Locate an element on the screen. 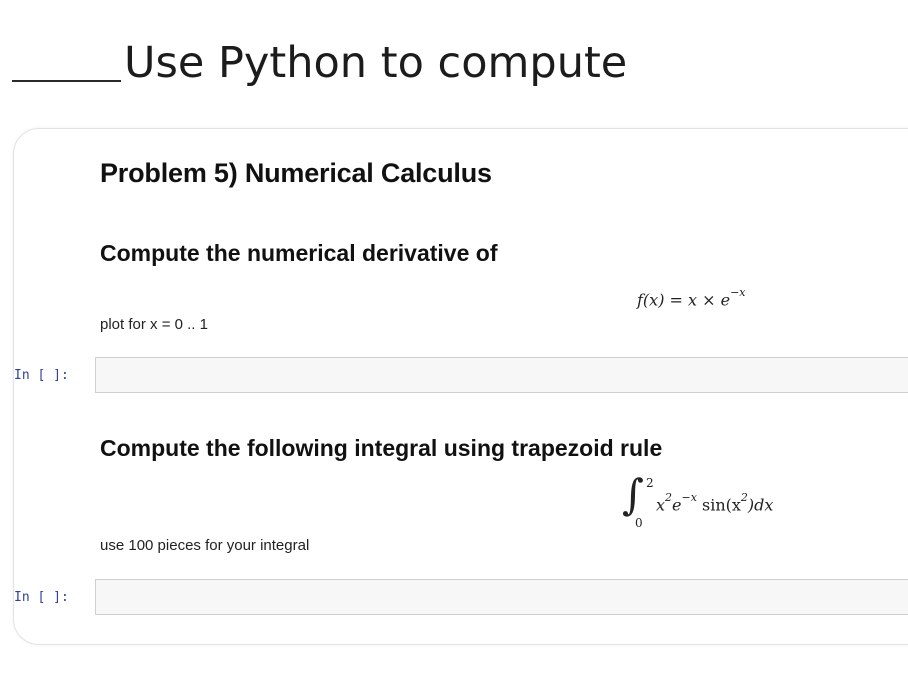 This screenshot has width=908, height=686. integrand-sin-exp: 2 is located at coordinates (744, 497).